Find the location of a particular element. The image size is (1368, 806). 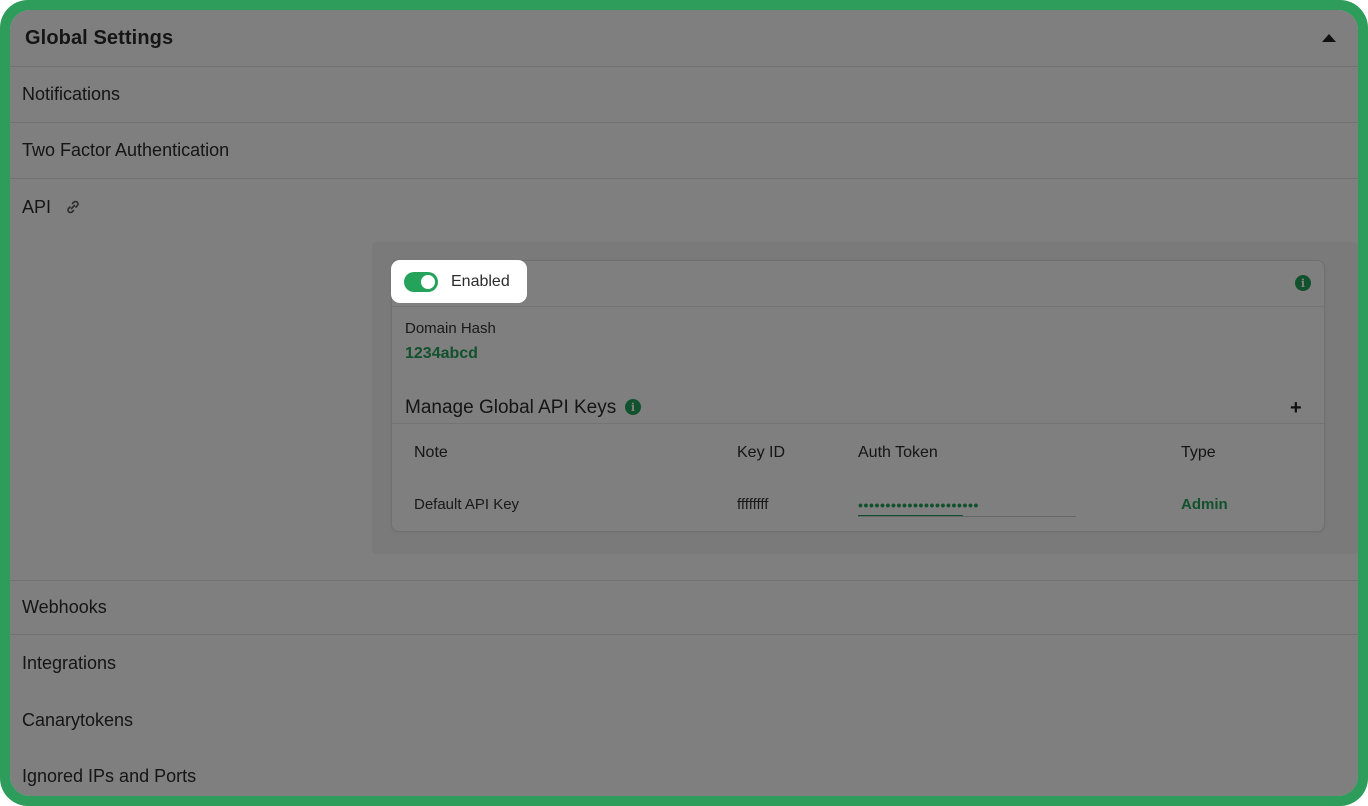

section-label: API is located at coordinates (37, 206).